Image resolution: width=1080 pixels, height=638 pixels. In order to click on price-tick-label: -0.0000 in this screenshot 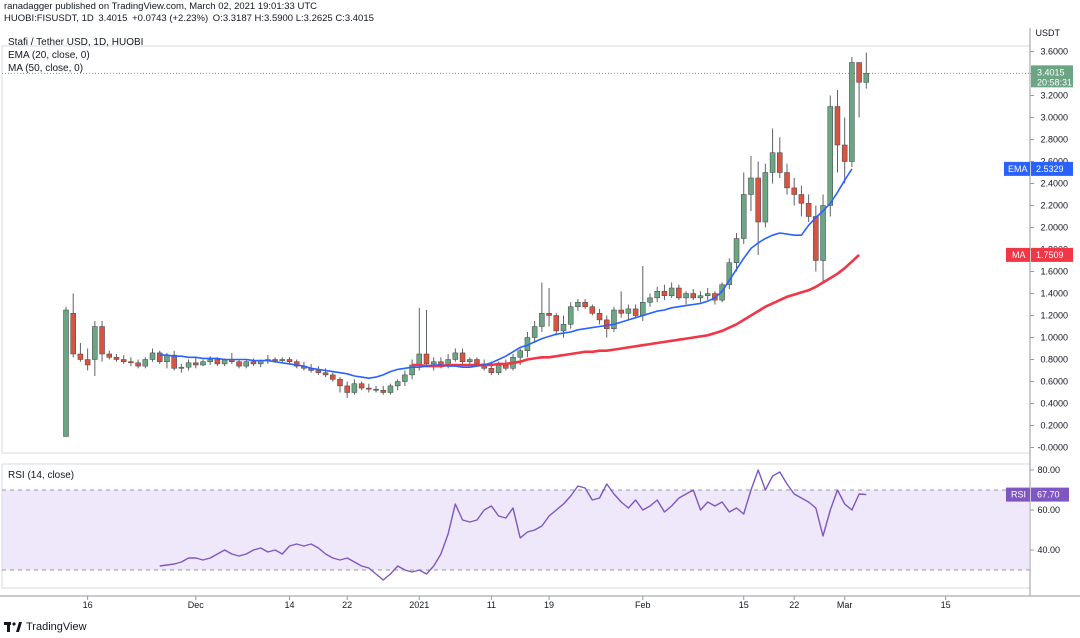, I will do `click(1052, 448)`.